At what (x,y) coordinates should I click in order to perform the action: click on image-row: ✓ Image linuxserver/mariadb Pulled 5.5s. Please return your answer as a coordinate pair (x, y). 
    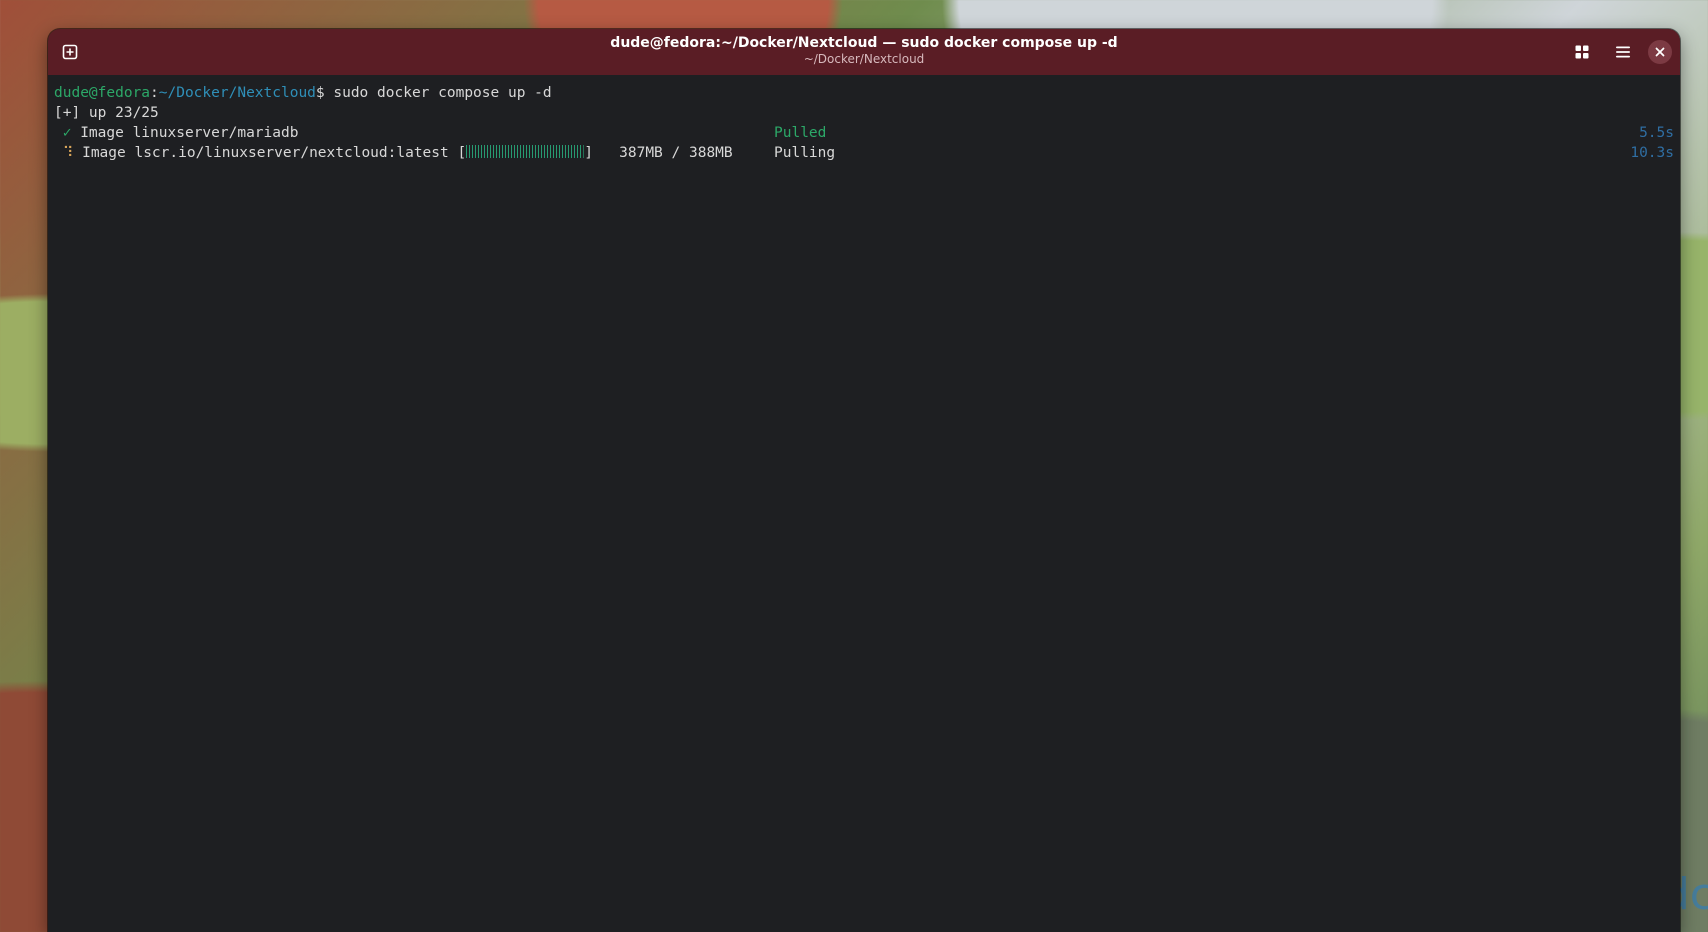
    Looking at the image, I should click on (864, 133).